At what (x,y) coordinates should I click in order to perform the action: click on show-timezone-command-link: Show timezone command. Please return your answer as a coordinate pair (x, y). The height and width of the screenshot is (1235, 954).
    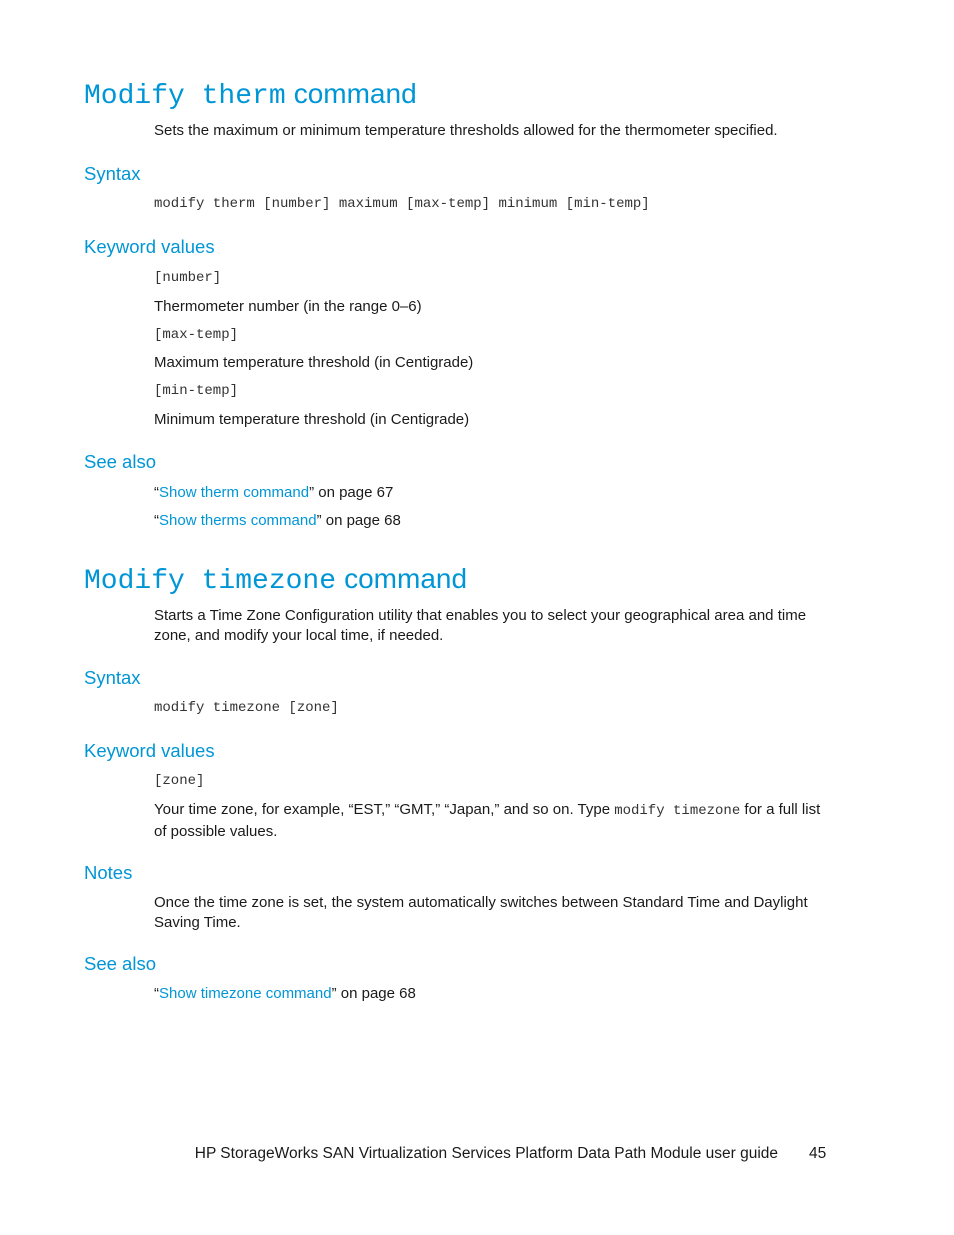
    Looking at the image, I should click on (245, 993).